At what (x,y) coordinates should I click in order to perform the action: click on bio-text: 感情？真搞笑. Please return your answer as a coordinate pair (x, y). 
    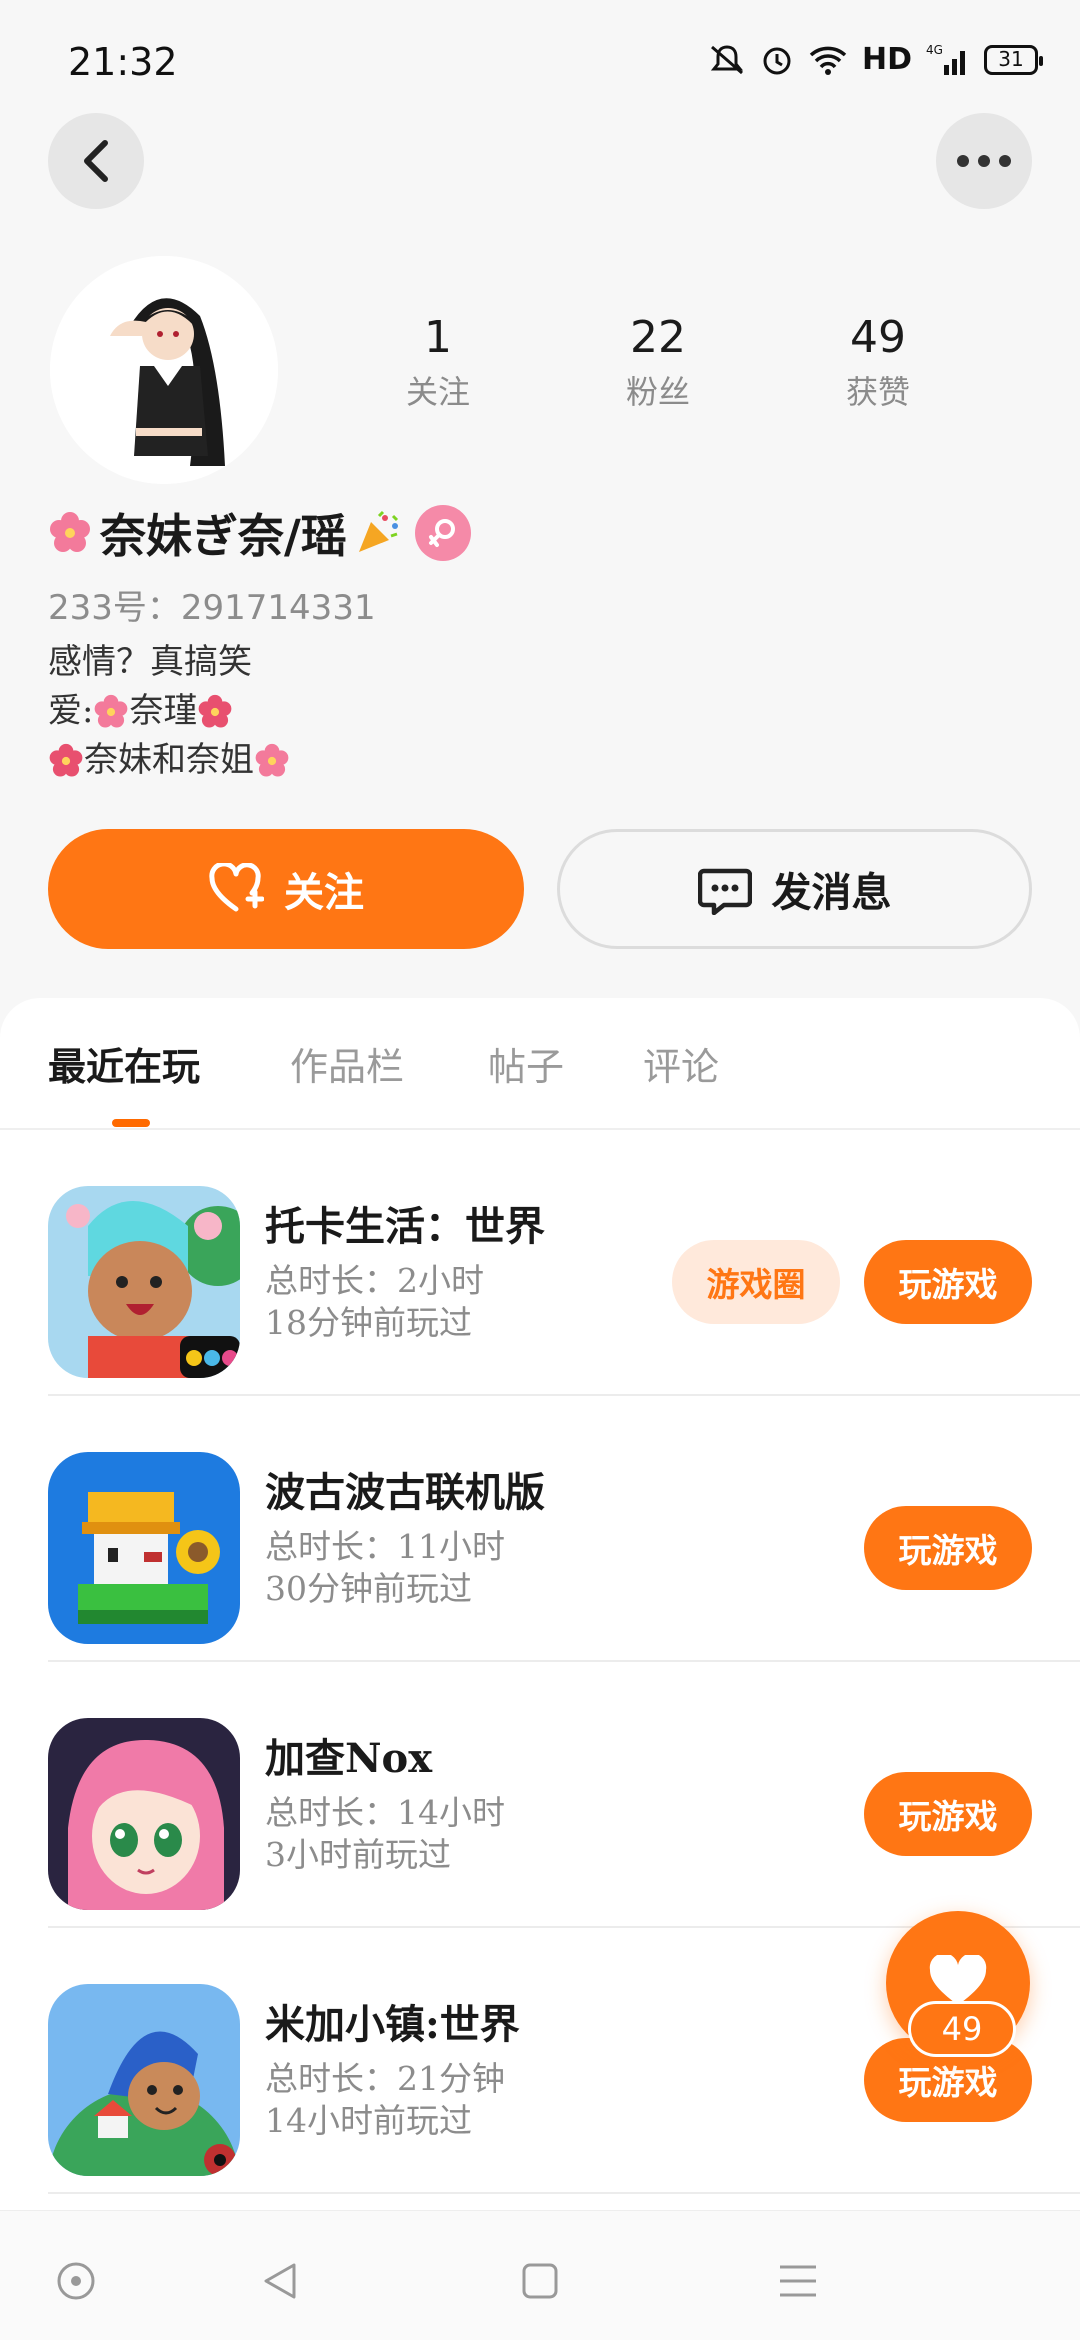
    Looking at the image, I should click on (150, 662).